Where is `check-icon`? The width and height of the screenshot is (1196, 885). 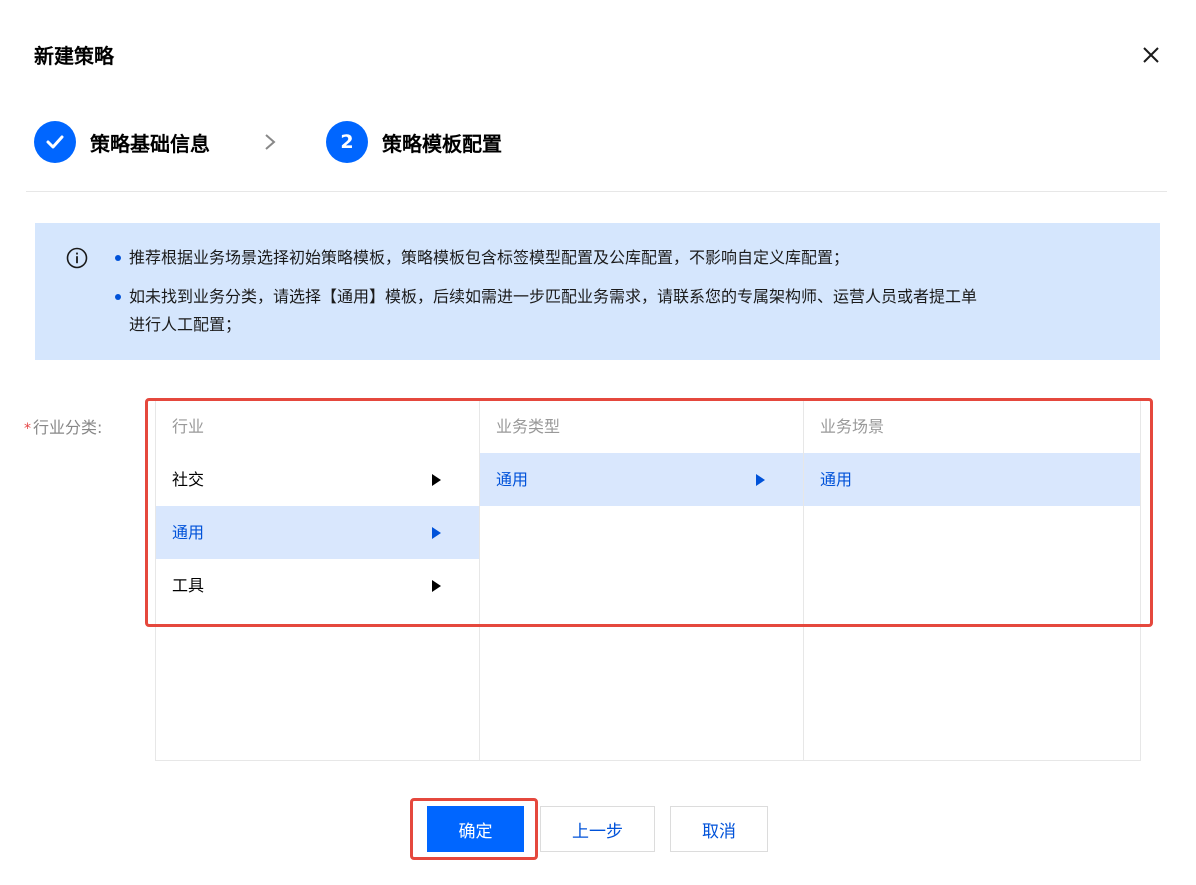
check-icon is located at coordinates (55, 142).